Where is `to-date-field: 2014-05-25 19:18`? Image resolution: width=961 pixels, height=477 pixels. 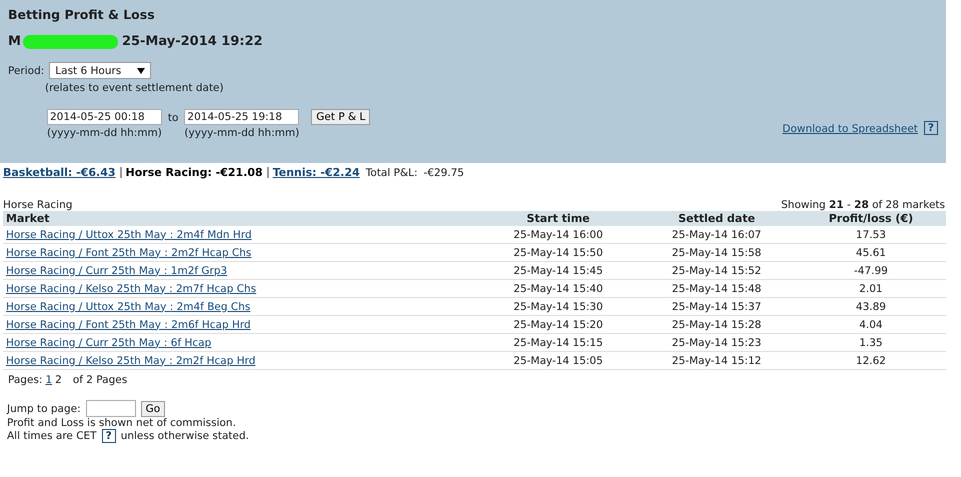
to-date-field: 2014-05-25 19:18 is located at coordinates (242, 117).